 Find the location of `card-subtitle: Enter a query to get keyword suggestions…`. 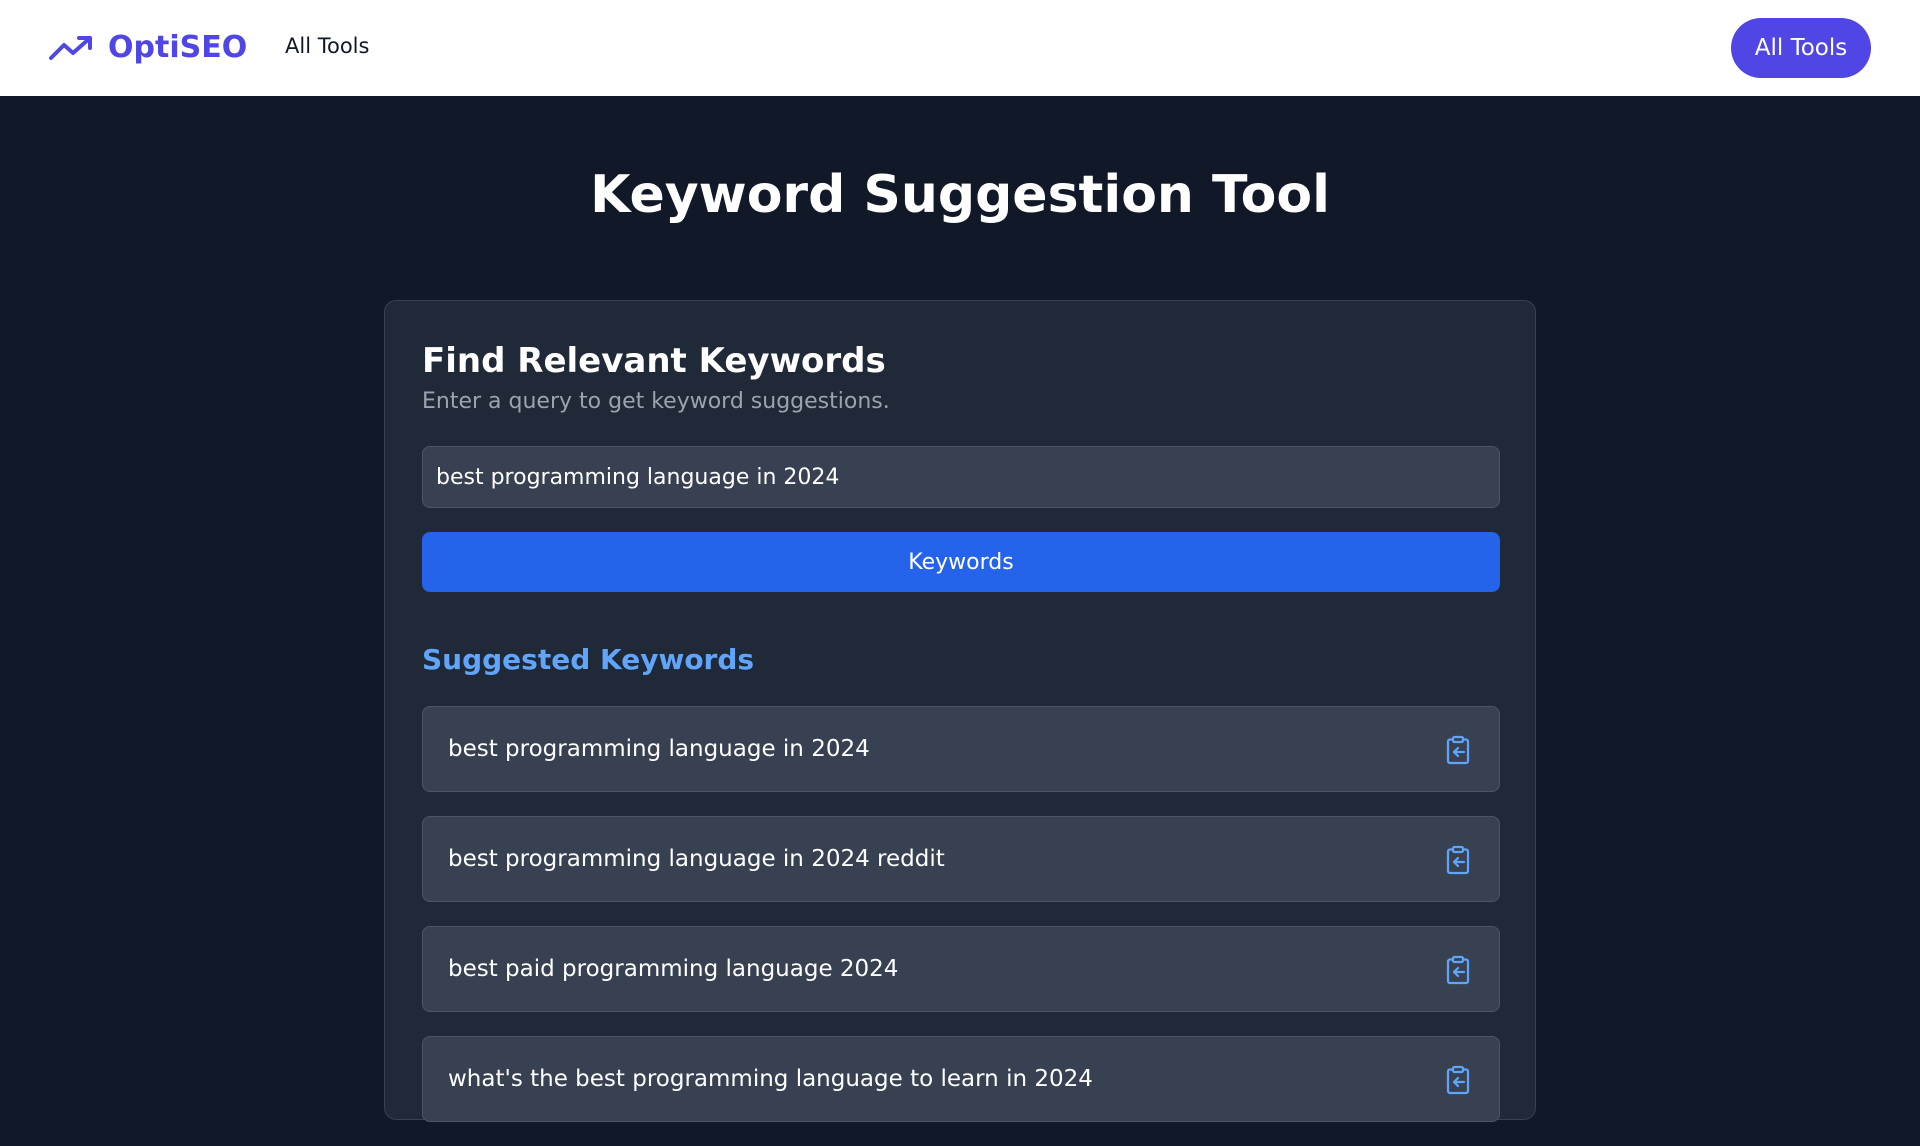

card-subtitle: Enter a query to get keyword suggestions… is located at coordinates (656, 401).